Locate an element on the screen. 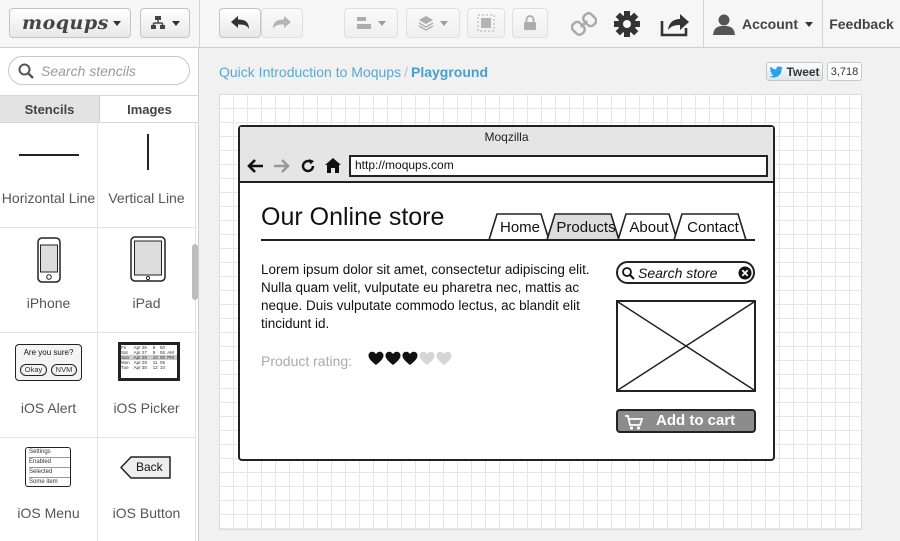 Image resolution: width=900 pixels, height=541 pixels. nav-tab-contact: Contact is located at coordinates (713, 227).